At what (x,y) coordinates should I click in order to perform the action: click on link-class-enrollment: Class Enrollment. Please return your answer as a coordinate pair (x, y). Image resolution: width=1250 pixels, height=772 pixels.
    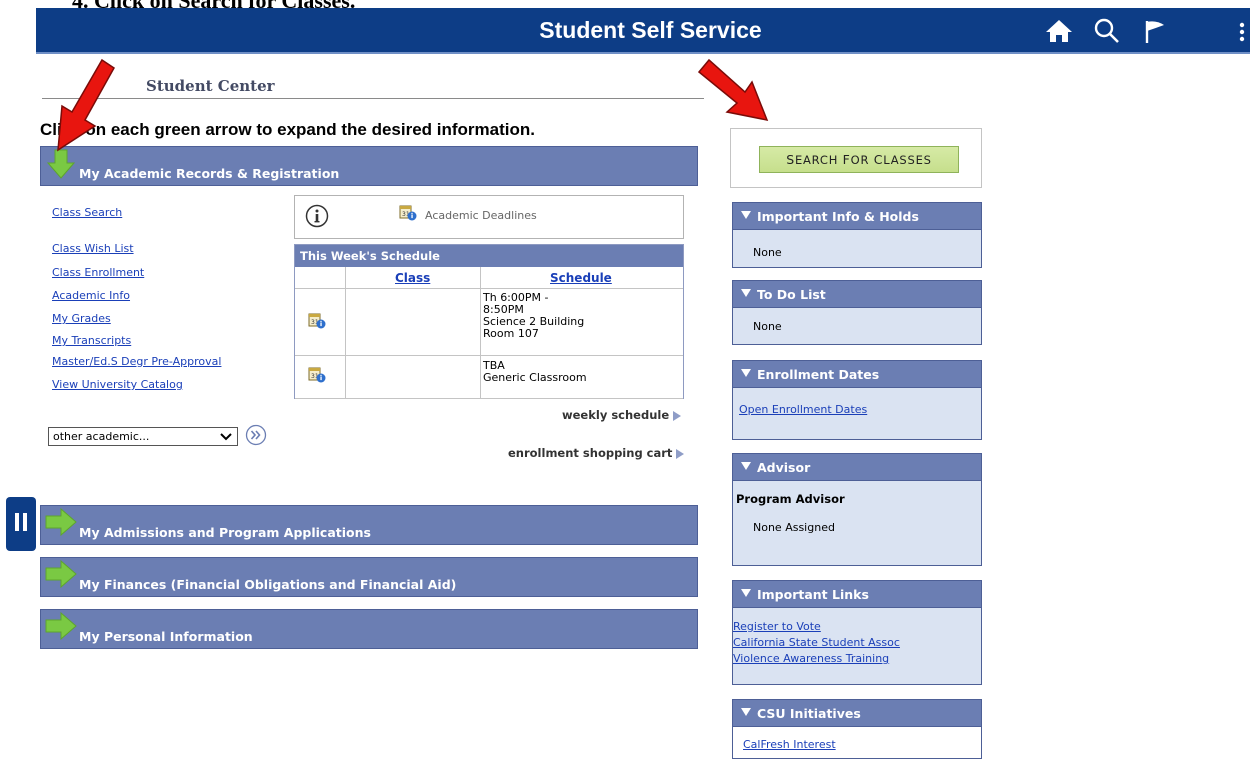
    Looking at the image, I should click on (98, 272).